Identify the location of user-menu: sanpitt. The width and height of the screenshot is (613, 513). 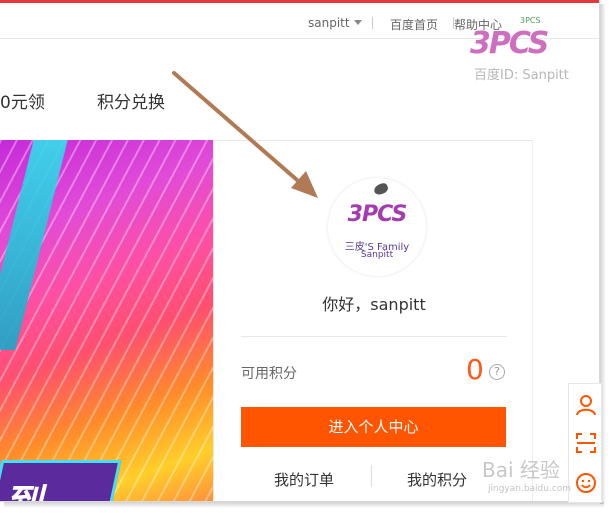
(335, 23).